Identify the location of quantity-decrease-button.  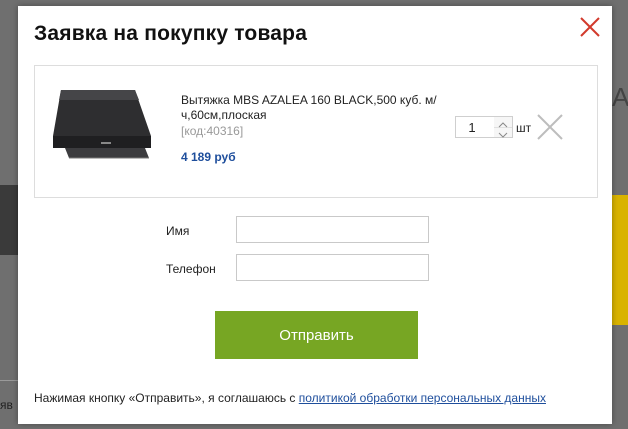
(503, 132).